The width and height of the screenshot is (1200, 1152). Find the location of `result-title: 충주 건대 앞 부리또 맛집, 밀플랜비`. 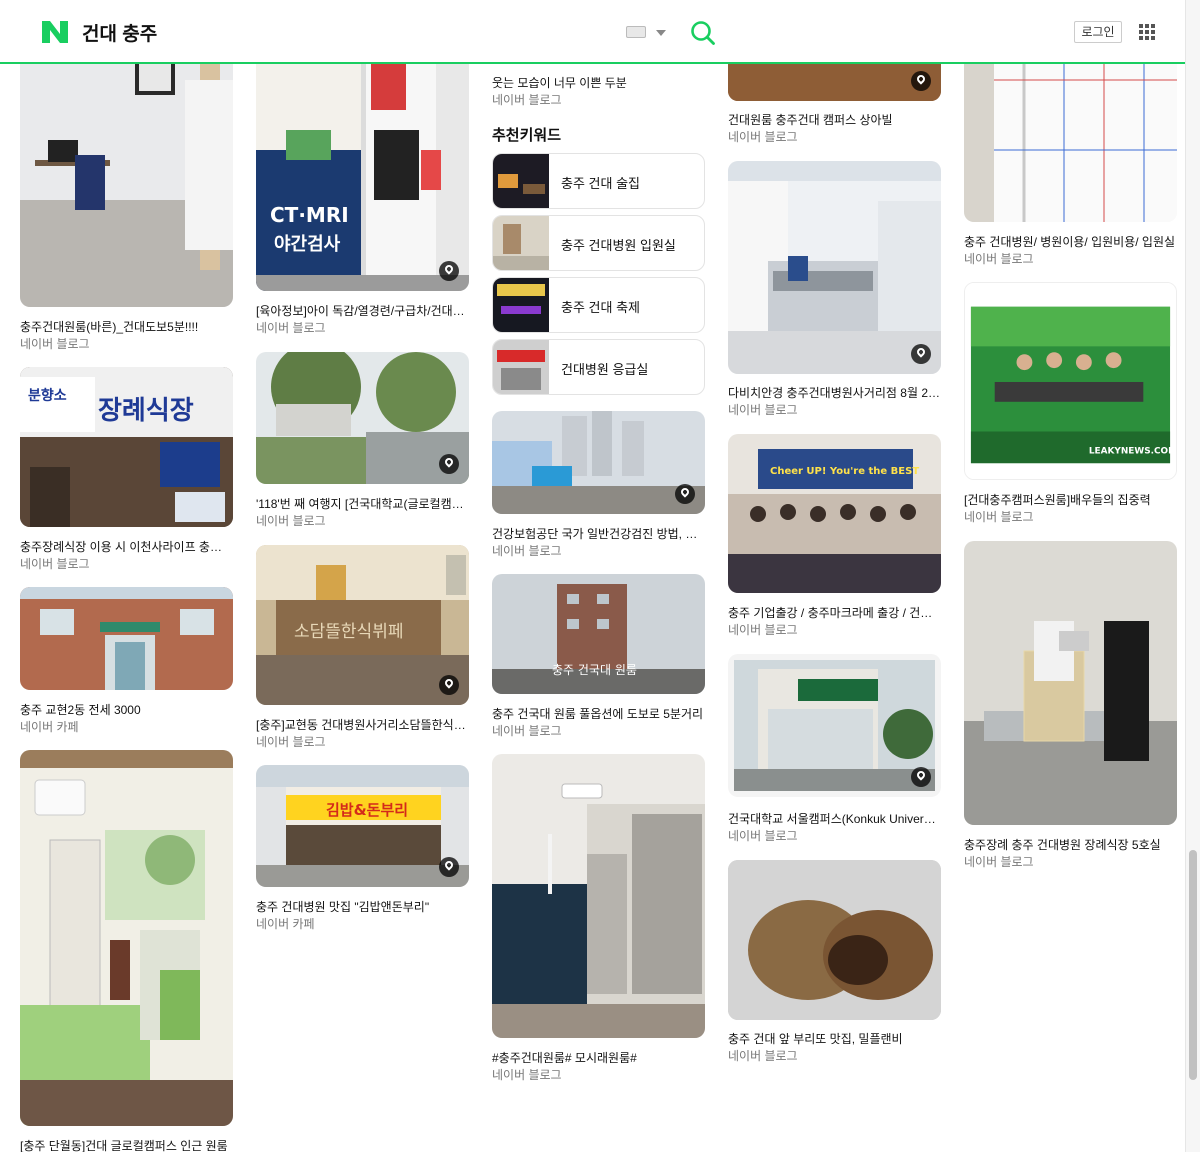

result-title: 충주 건대 앞 부리또 맛집, 밀플랜비 is located at coordinates (834, 1038).